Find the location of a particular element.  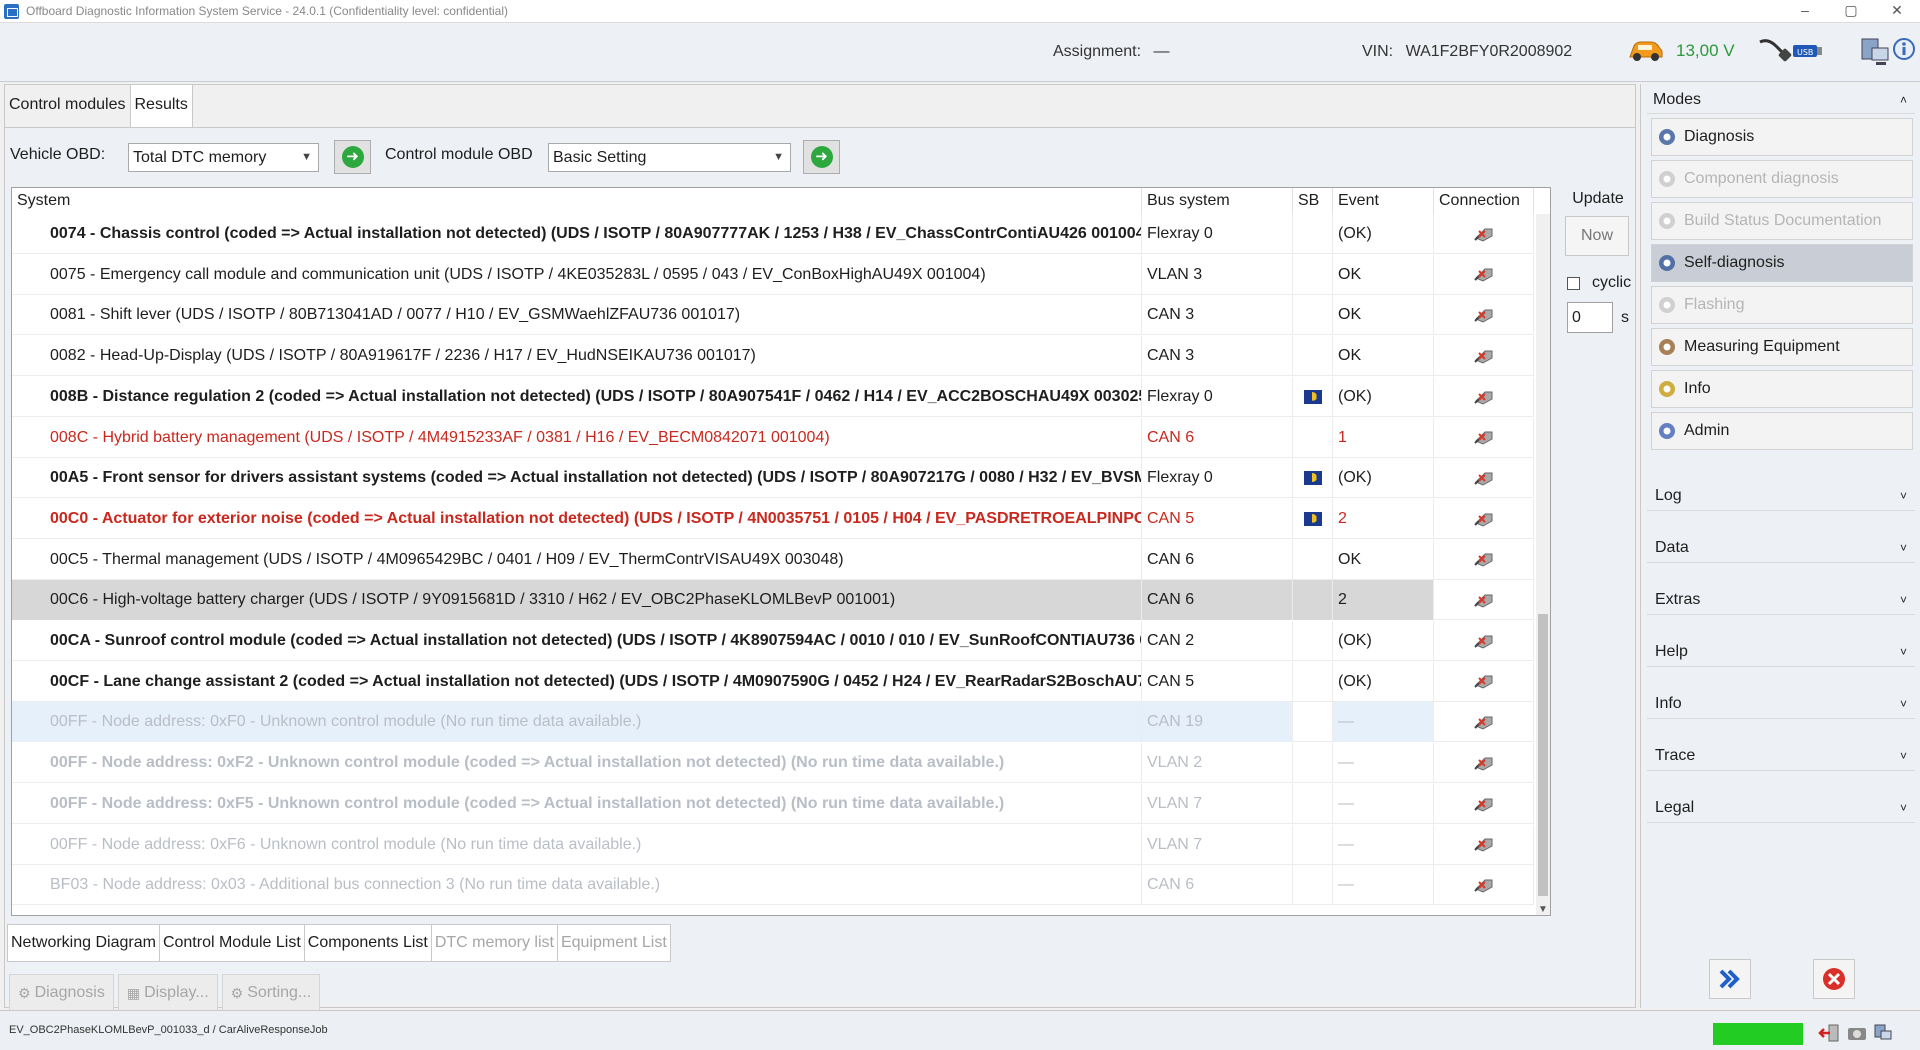

close-window-button: ✕ is located at coordinates (1897, 11).